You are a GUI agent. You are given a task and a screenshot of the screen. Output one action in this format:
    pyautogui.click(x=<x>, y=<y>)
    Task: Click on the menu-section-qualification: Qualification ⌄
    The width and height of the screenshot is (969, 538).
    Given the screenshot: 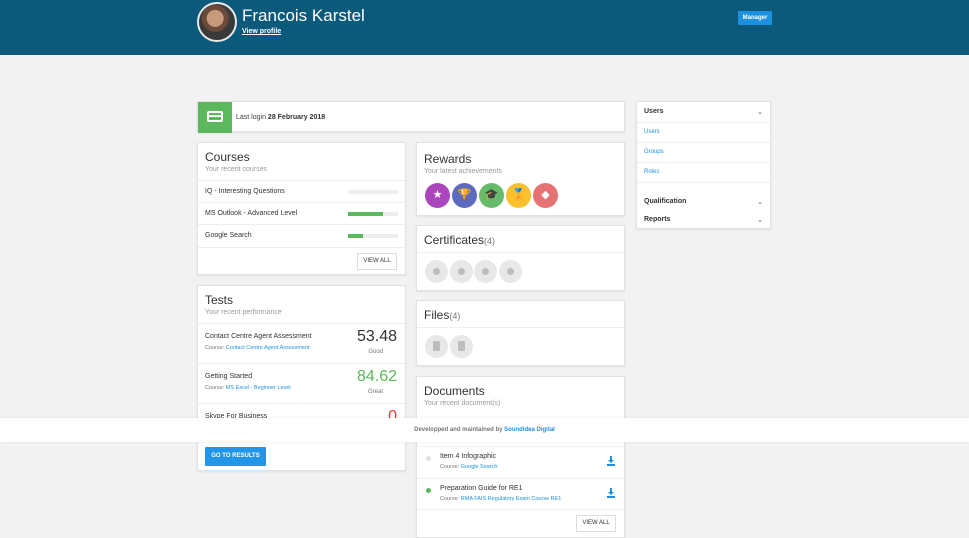 What is the action you would take?
    pyautogui.click(x=703, y=202)
    